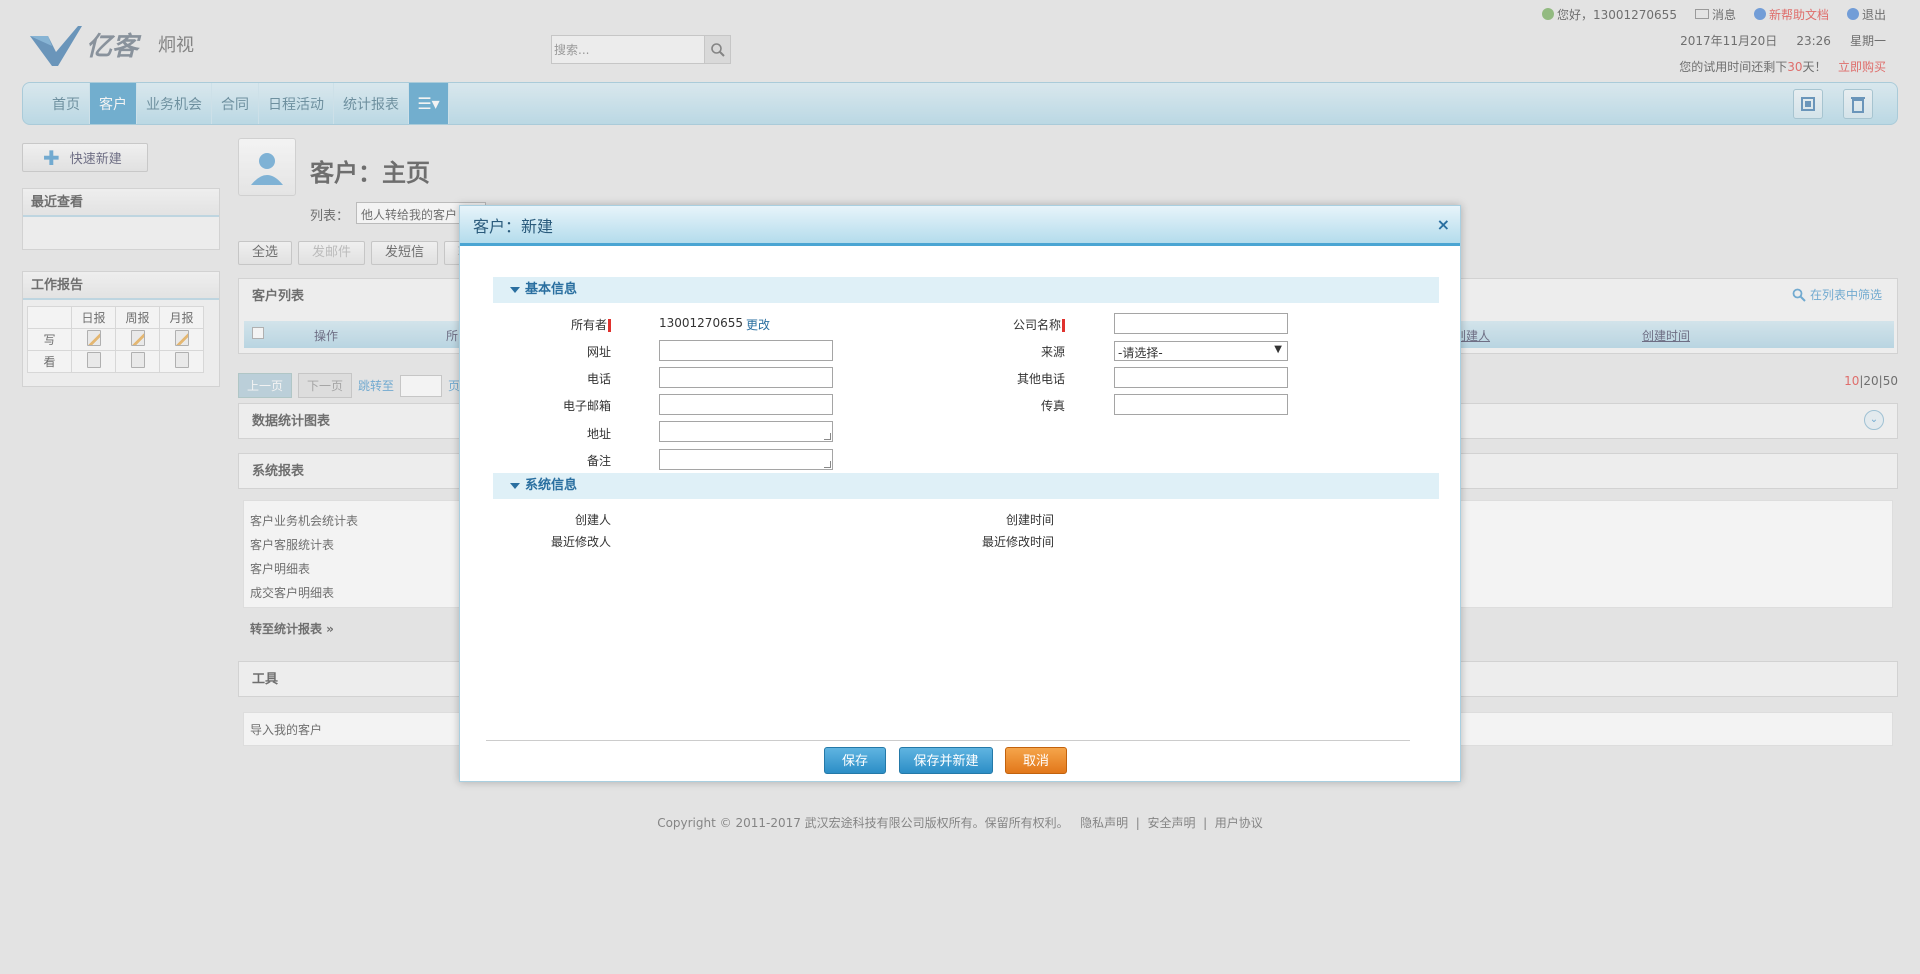 This screenshot has height=974, width=1920. Describe the element at coordinates (598, 461) in the screenshot. I see `notes-label: 备注` at that location.